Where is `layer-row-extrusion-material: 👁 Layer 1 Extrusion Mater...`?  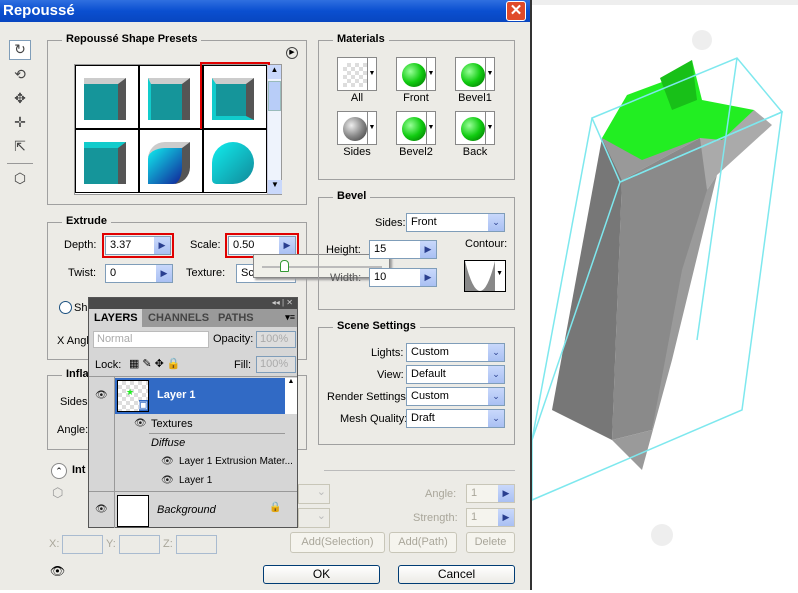
layer-row-extrusion-material: 👁 Layer 1 Extrusion Mater... is located at coordinates (193, 462).